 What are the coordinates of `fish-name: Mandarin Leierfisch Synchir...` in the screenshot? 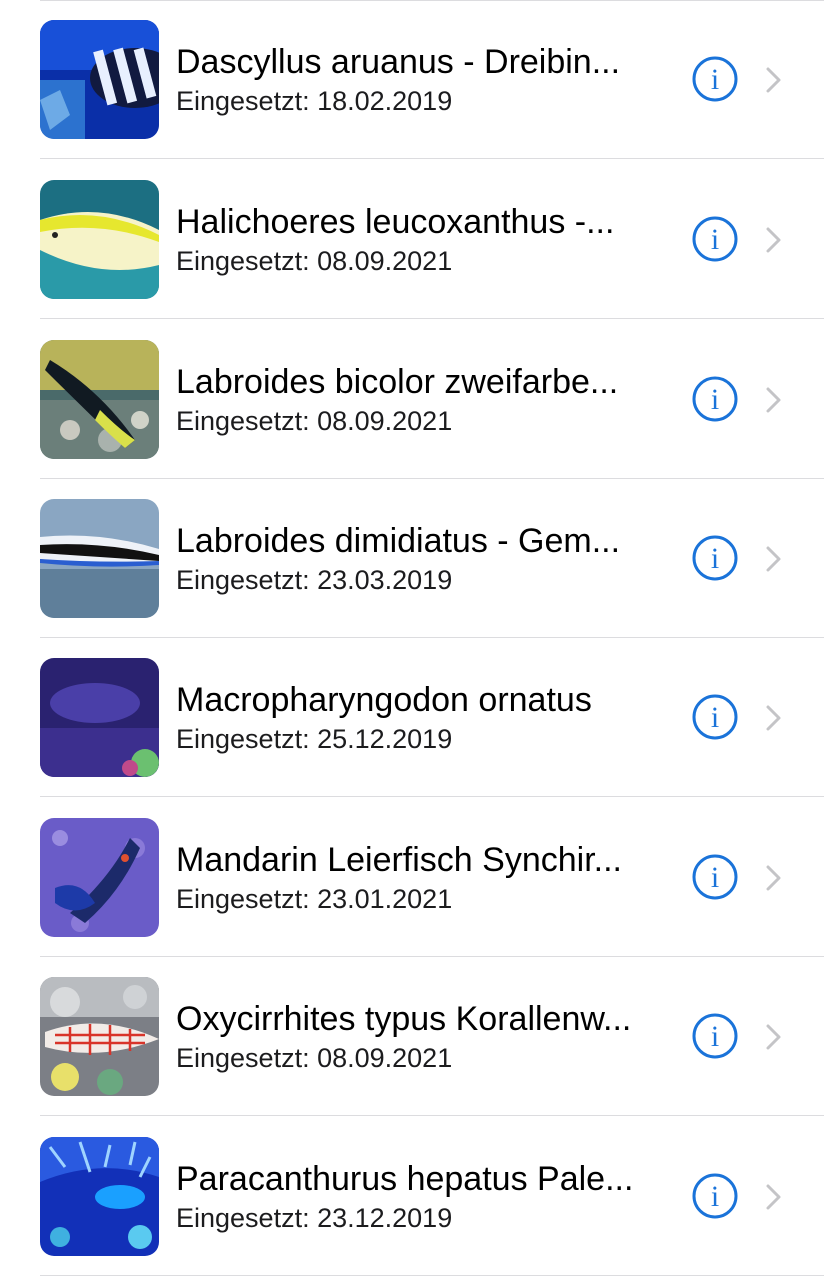 It's located at (399, 860).